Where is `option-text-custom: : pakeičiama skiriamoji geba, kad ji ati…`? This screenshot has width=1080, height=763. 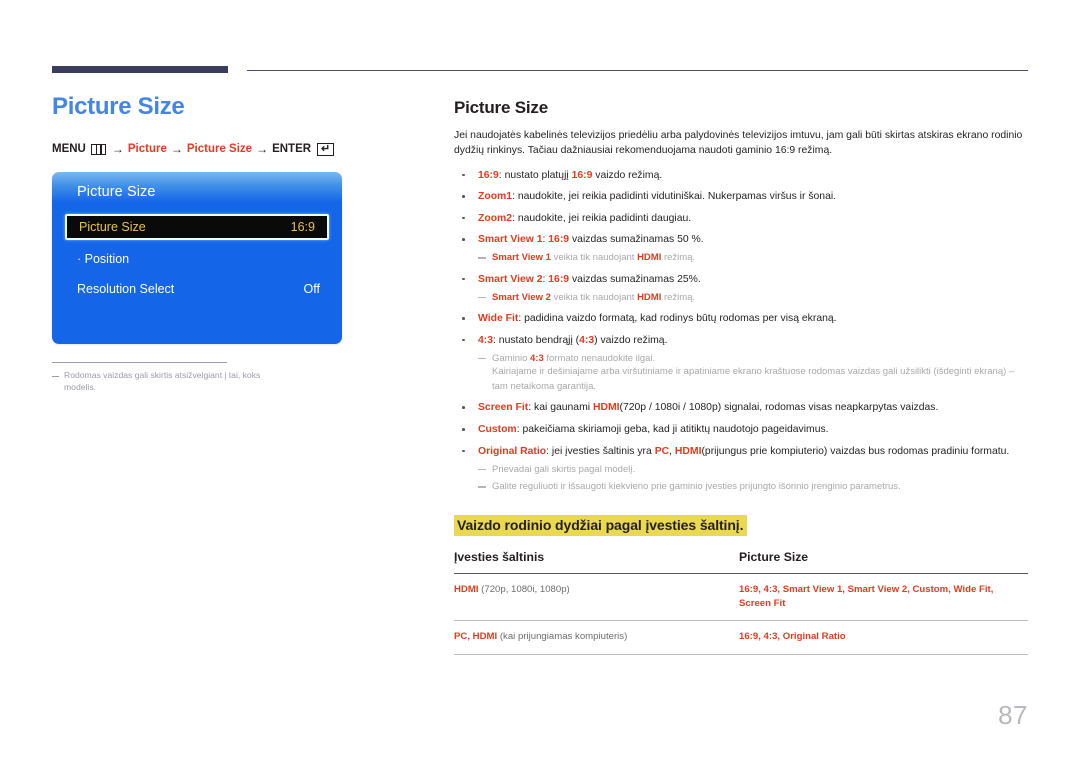 option-text-custom: : pakeičiama skiriamoji geba, kad ji ati… is located at coordinates (672, 429).